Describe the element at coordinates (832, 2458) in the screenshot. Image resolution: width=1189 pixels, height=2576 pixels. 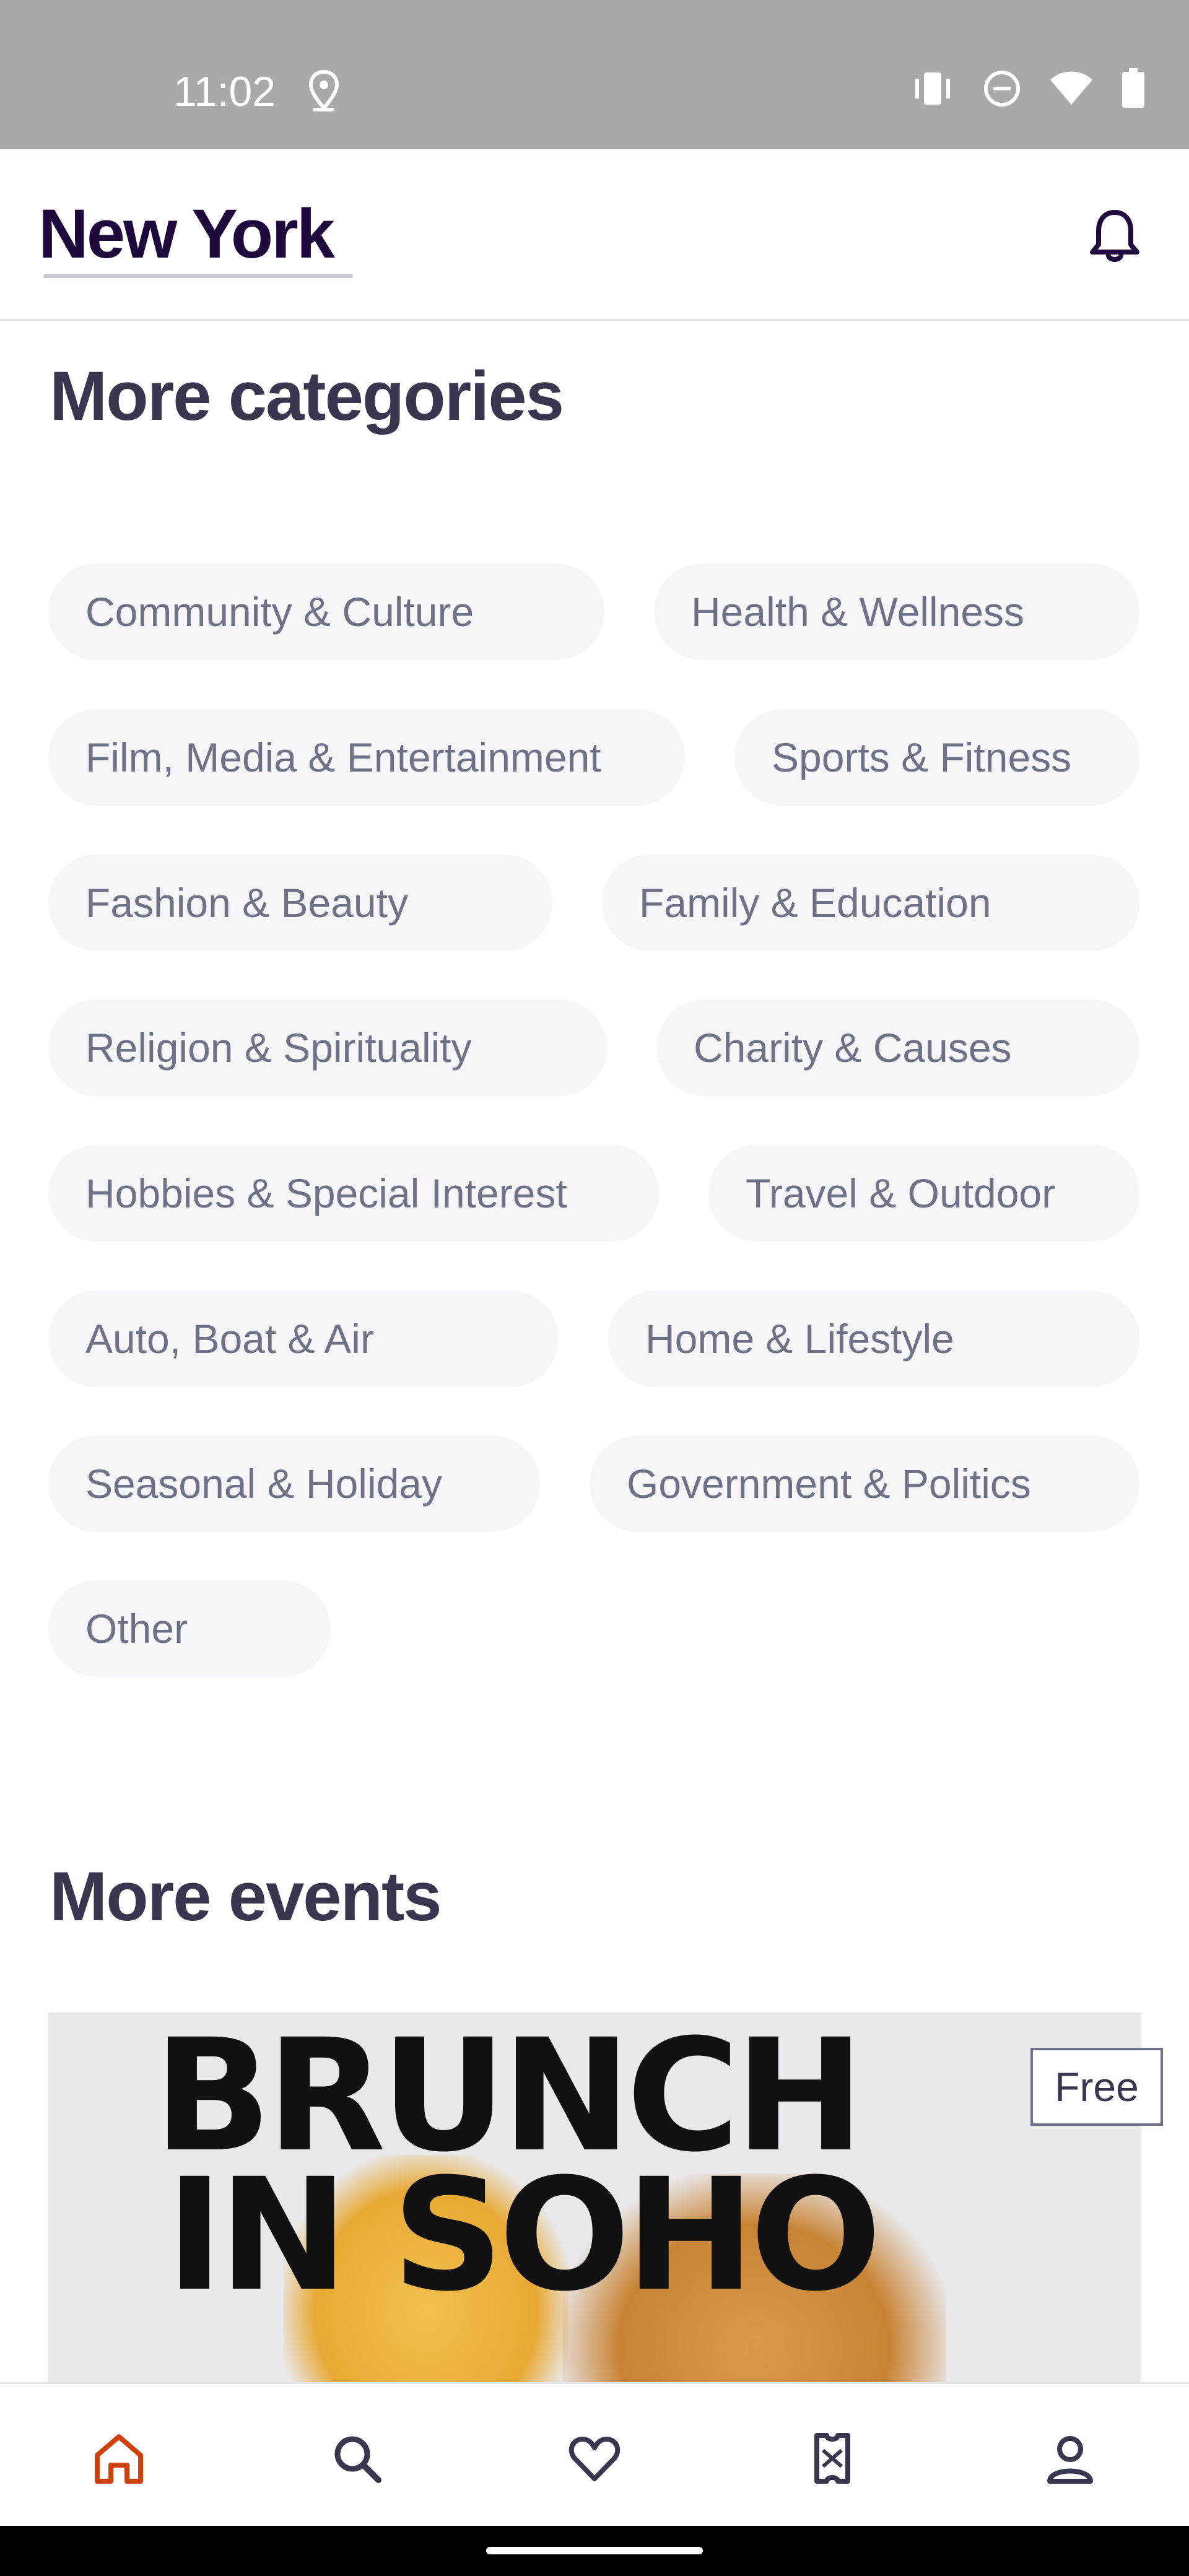
I see `ticket-icon` at that location.